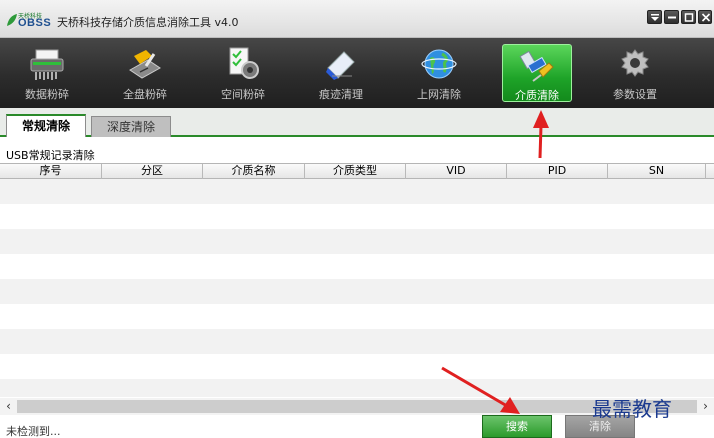  I want to click on logo-big-text: OBSS, so click(35, 23).